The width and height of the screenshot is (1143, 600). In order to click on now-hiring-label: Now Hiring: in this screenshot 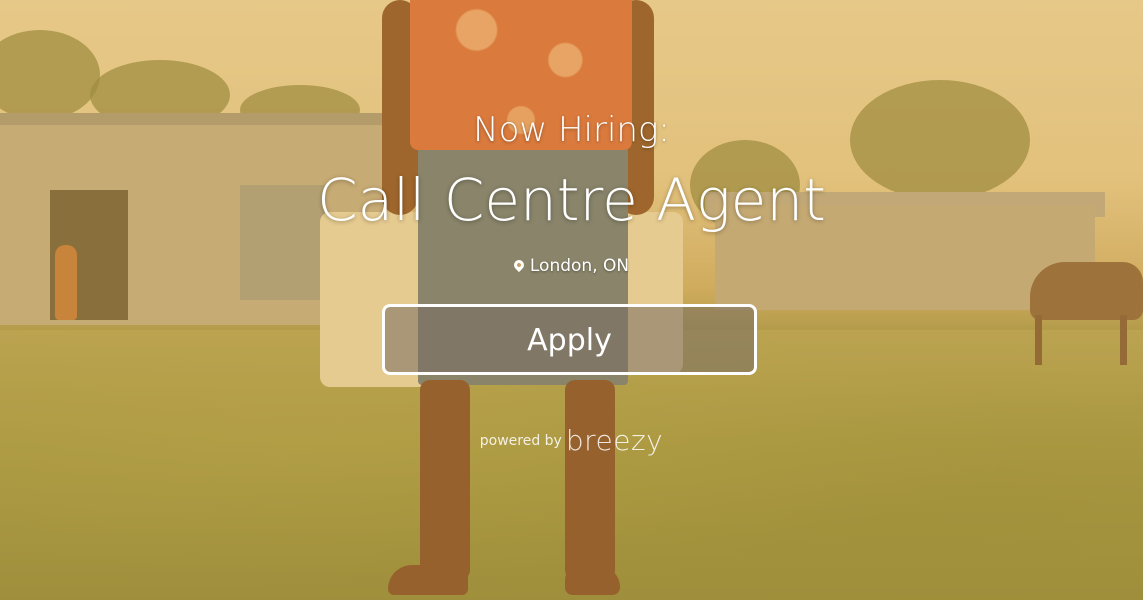, I will do `click(571, 130)`.